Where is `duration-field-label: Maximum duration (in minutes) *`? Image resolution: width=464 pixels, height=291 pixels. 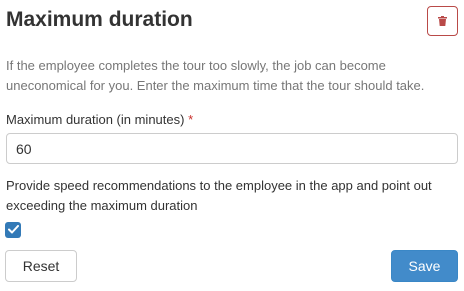 duration-field-label: Maximum duration (in minutes) * is located at coordinates (99, 119).